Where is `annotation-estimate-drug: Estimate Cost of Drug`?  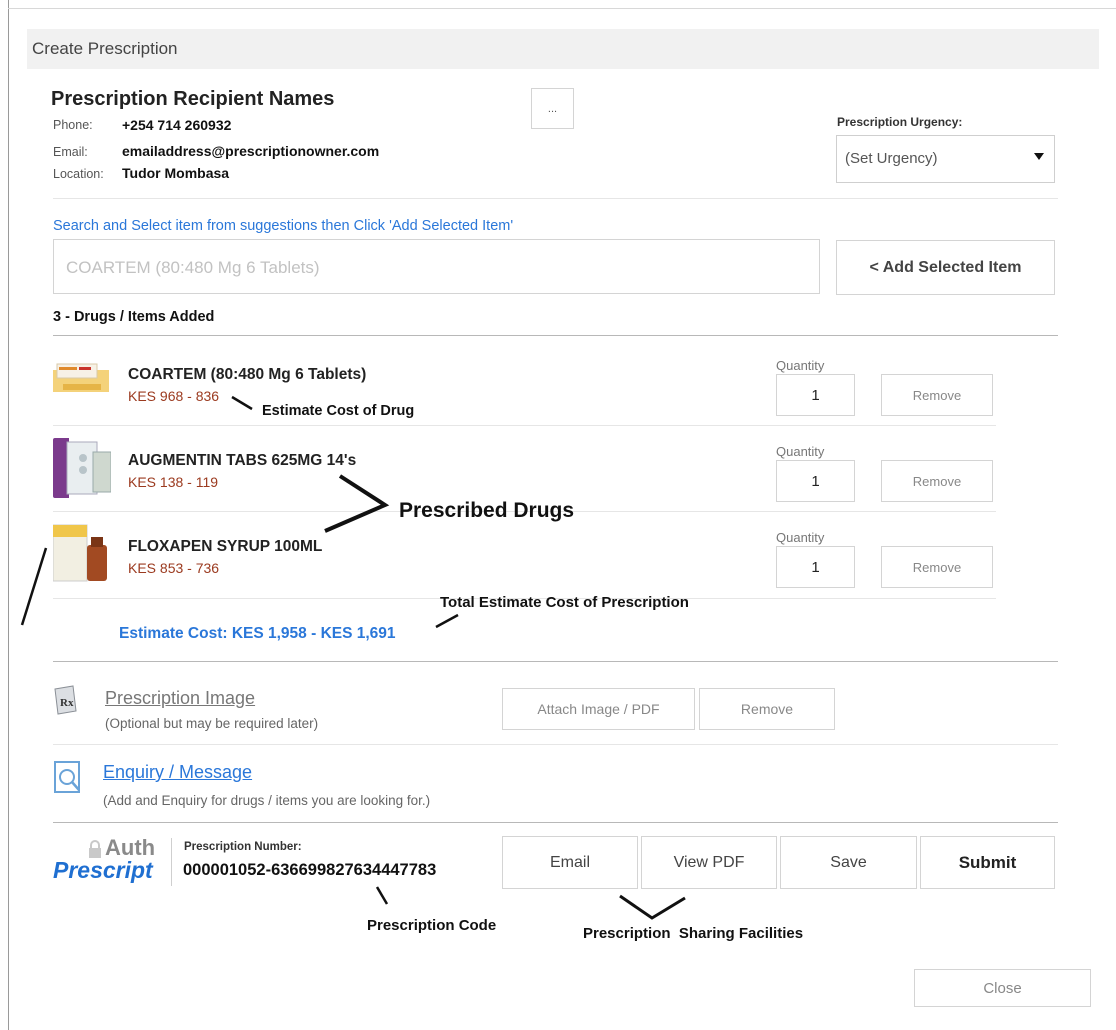
annotation-estimate-drug: Estimate Cost of Drug is located at coordinates (338, 411).